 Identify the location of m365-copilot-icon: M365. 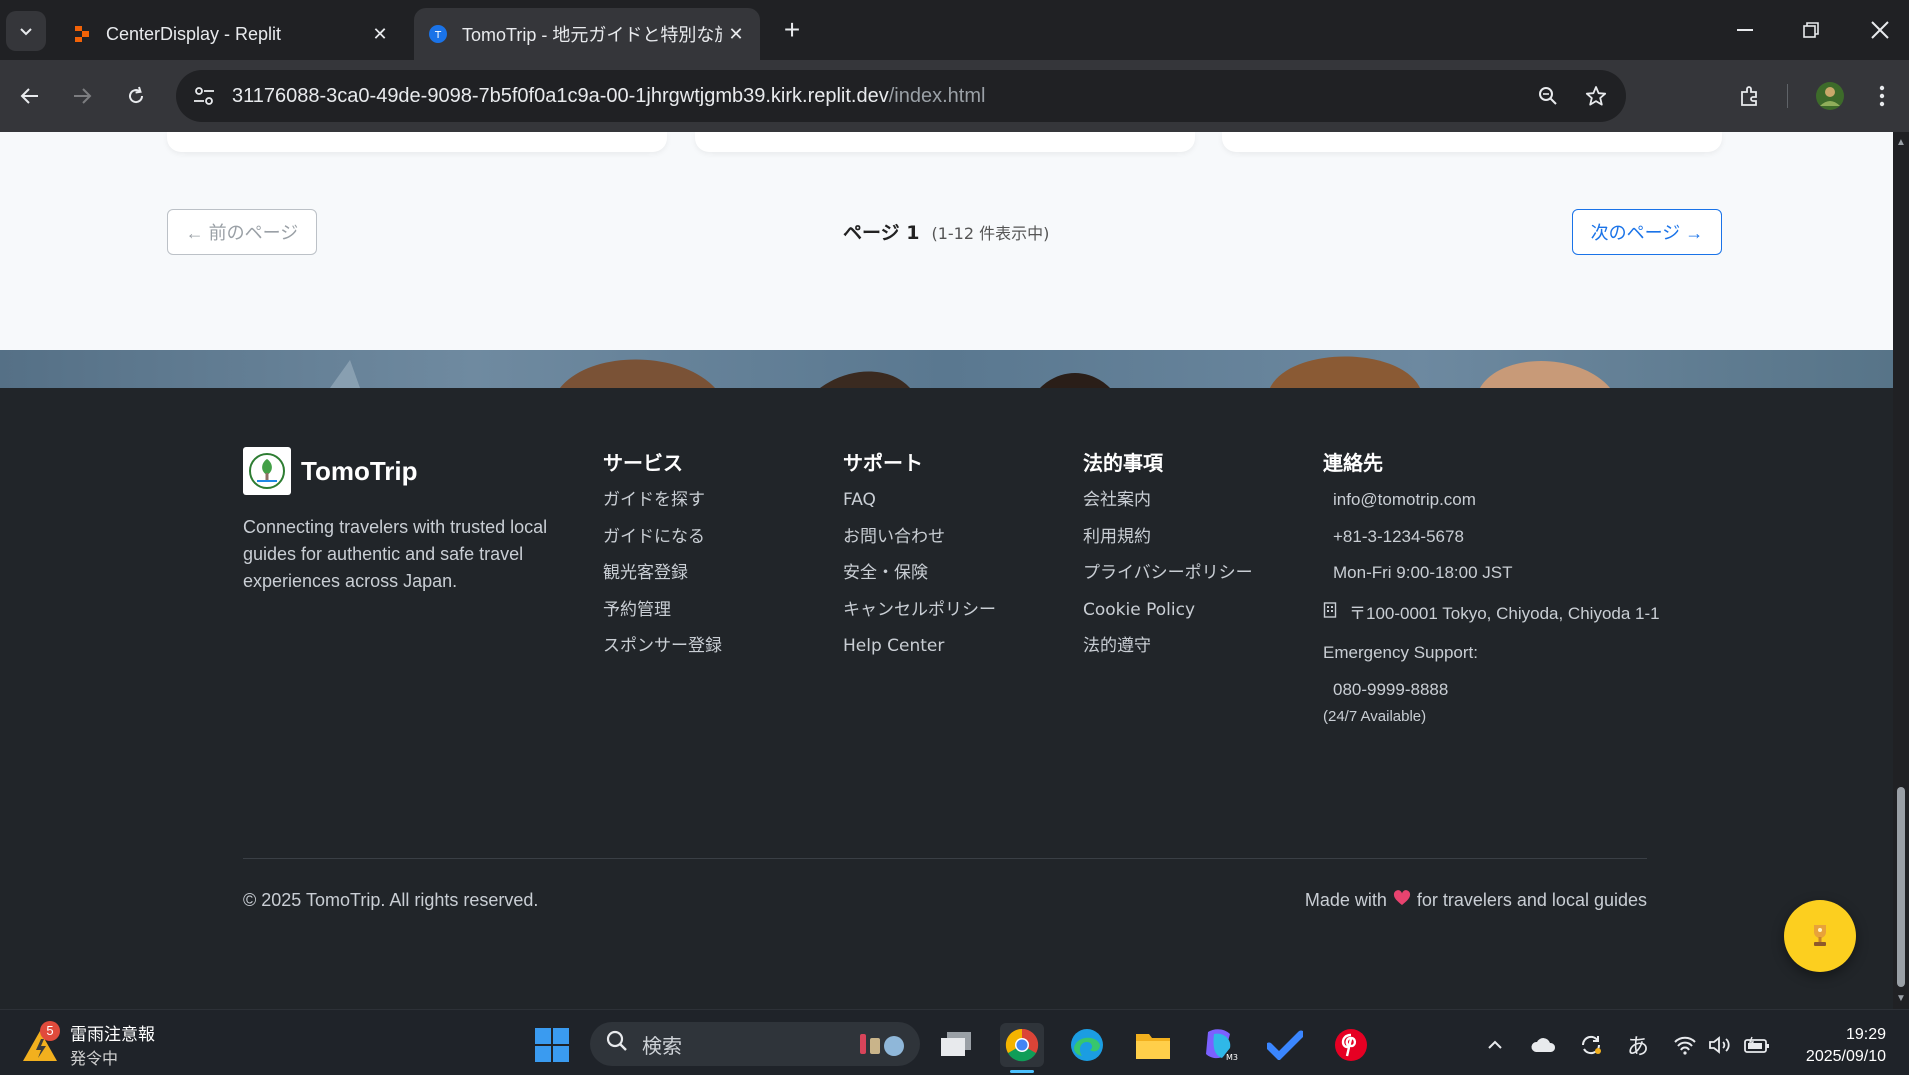
(1219, 1045).